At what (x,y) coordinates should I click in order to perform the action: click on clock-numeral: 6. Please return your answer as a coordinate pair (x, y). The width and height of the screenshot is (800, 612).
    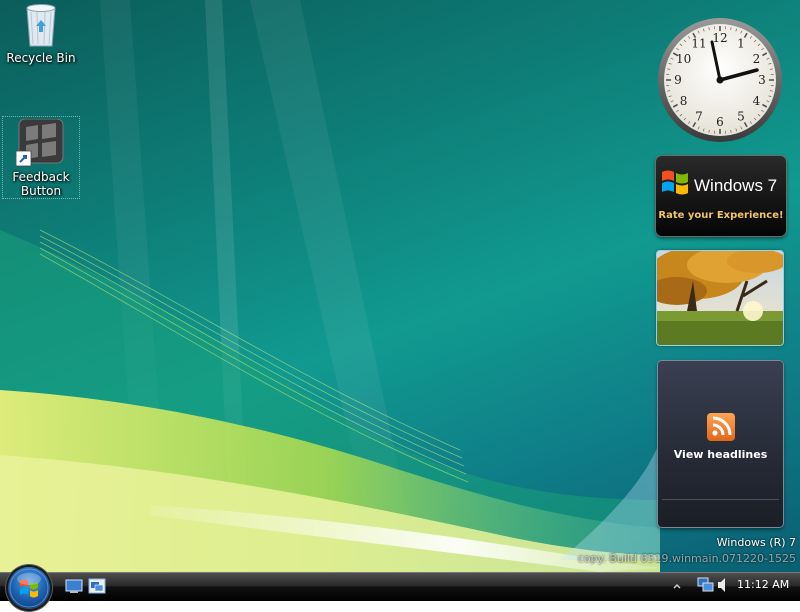
    Looking at the image, I should click on (720, 122).